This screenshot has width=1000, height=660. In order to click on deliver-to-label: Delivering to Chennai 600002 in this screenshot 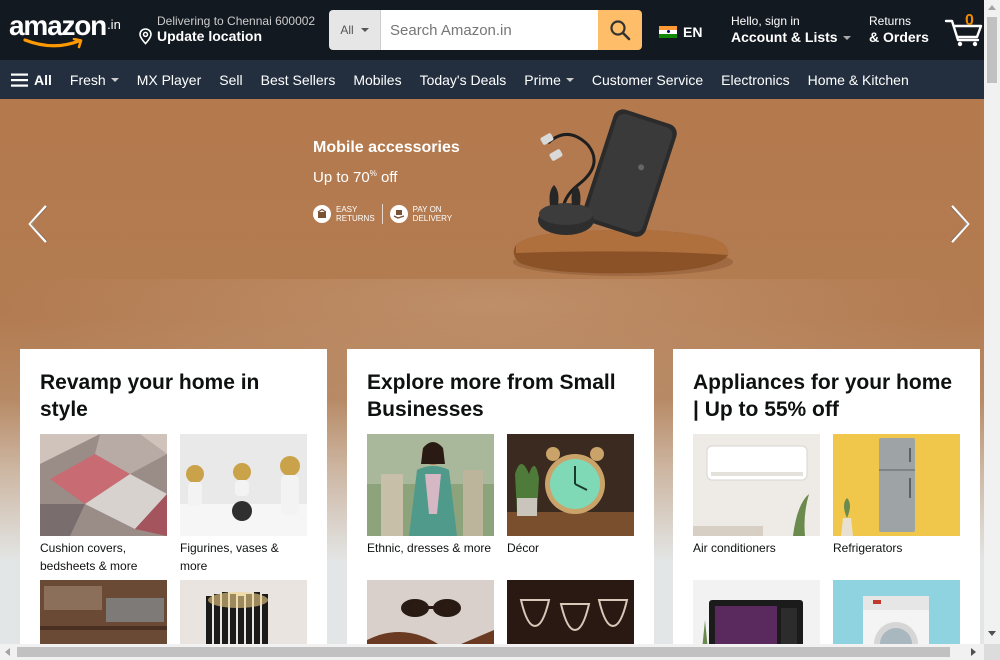, I will do `click(236, 21)`.